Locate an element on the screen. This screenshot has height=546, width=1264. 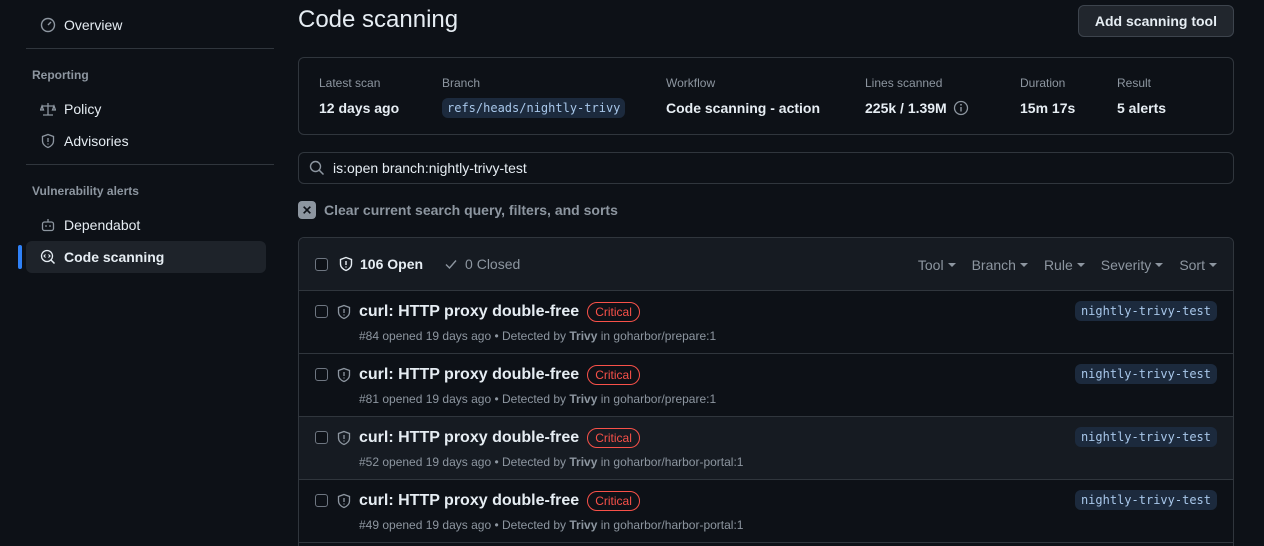
sidebar-item-label: Overview is located at coordinates (93, 25).